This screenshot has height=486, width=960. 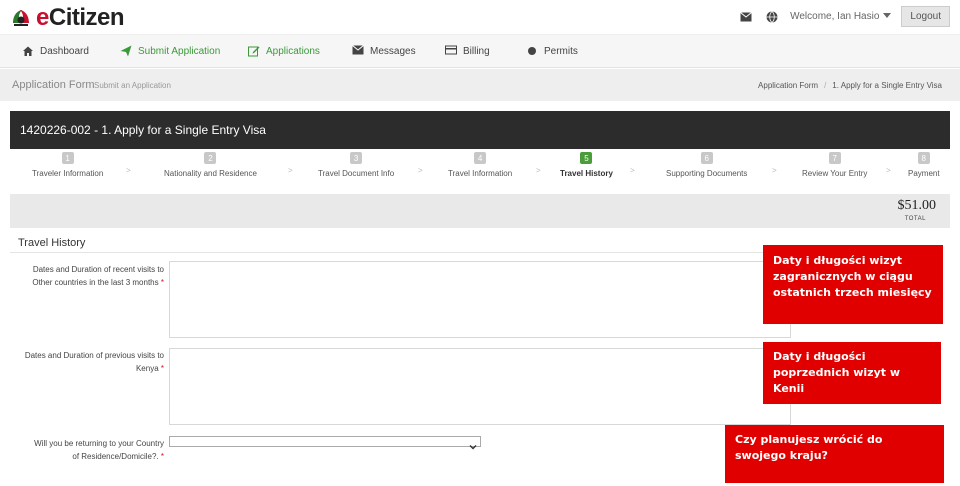 What do you see at coordinates (356, 173) in the screenshot?
I see `step-label: Travel Document Info` at bounding box center [356, 173].